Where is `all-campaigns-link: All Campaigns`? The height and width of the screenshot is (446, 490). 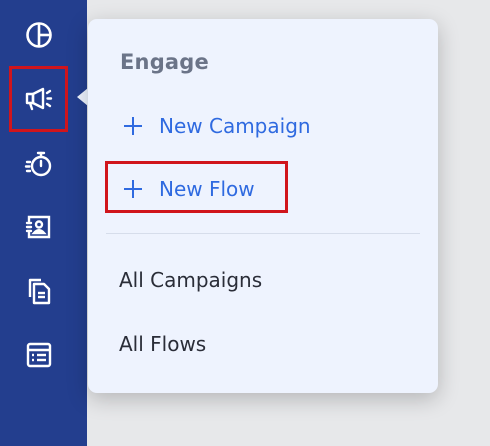 all-campaigns-link: All Campaigns is located at coordinates (190, 280).